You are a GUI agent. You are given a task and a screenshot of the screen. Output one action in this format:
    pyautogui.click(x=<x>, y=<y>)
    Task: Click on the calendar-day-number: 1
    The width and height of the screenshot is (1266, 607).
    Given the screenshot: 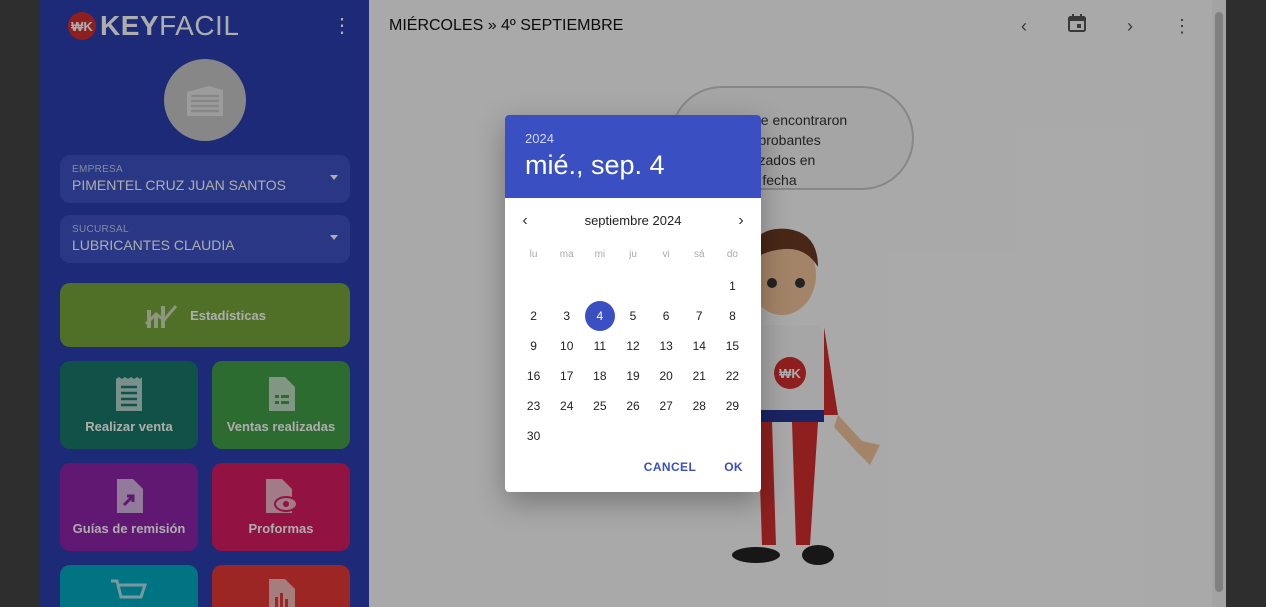 What is the action you would take?
    pyautogui.click(x=732, y=286)
    